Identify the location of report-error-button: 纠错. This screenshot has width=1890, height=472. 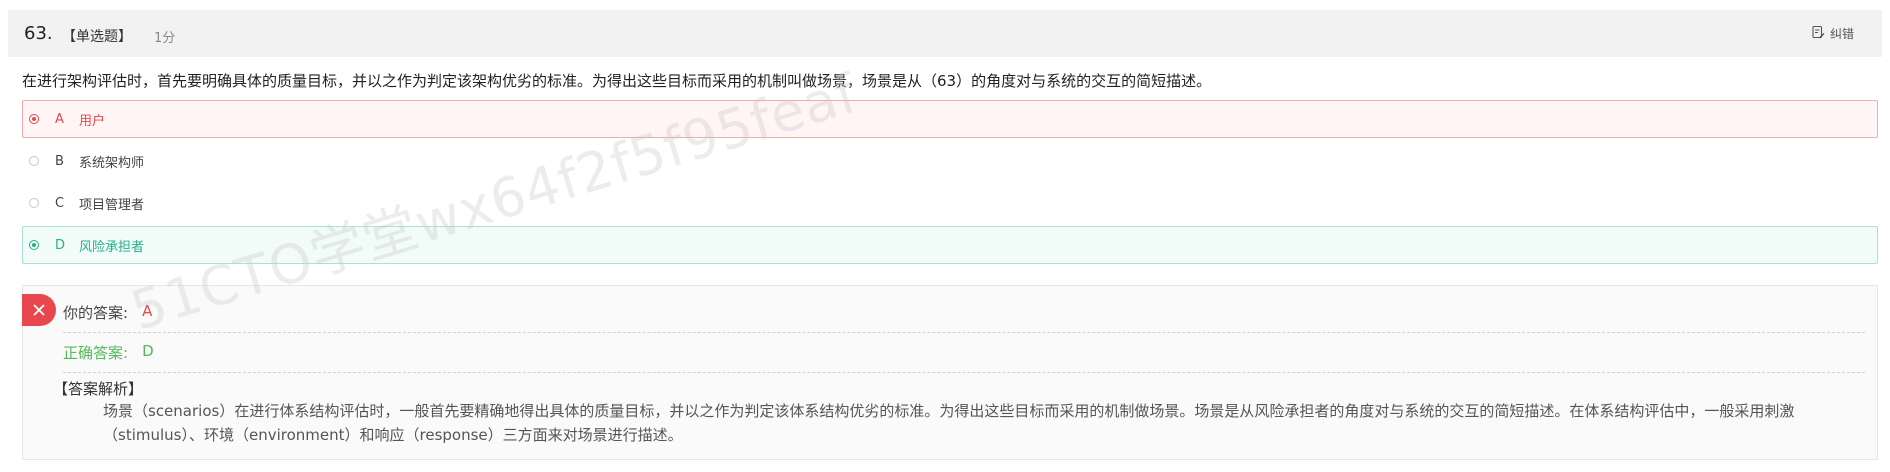
(1832, 33).